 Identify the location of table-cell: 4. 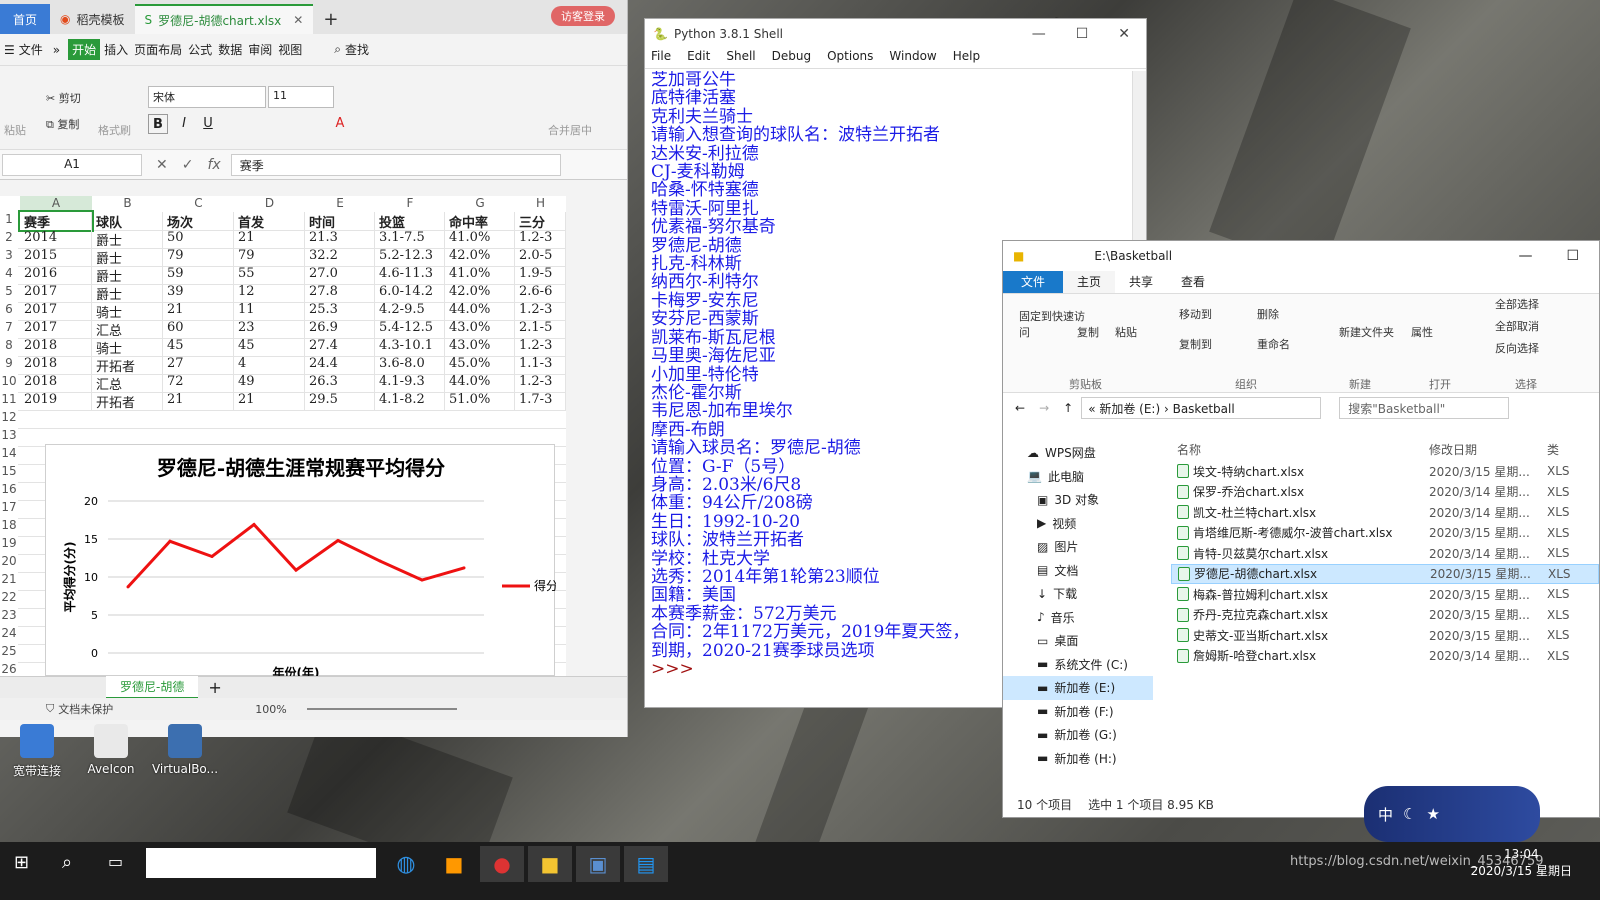
(269, 365).